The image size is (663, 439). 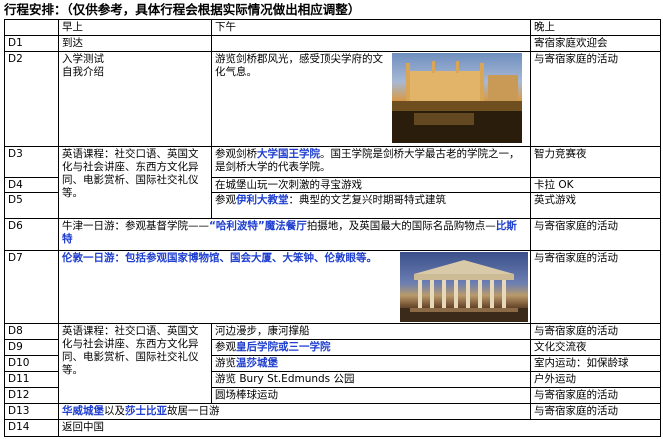 What do you see at coordinates (371, 347) in the screenshot?
I see `d9-afternoon: 参观皇后学院或三一学院` at bounding box center [371, 347].